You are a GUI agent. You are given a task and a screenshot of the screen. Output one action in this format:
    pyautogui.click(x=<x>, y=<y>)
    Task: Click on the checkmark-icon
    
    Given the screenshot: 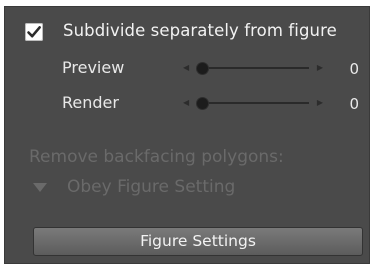 What is the action you would take?
    pyautogui.click(x=34, y=32)
    